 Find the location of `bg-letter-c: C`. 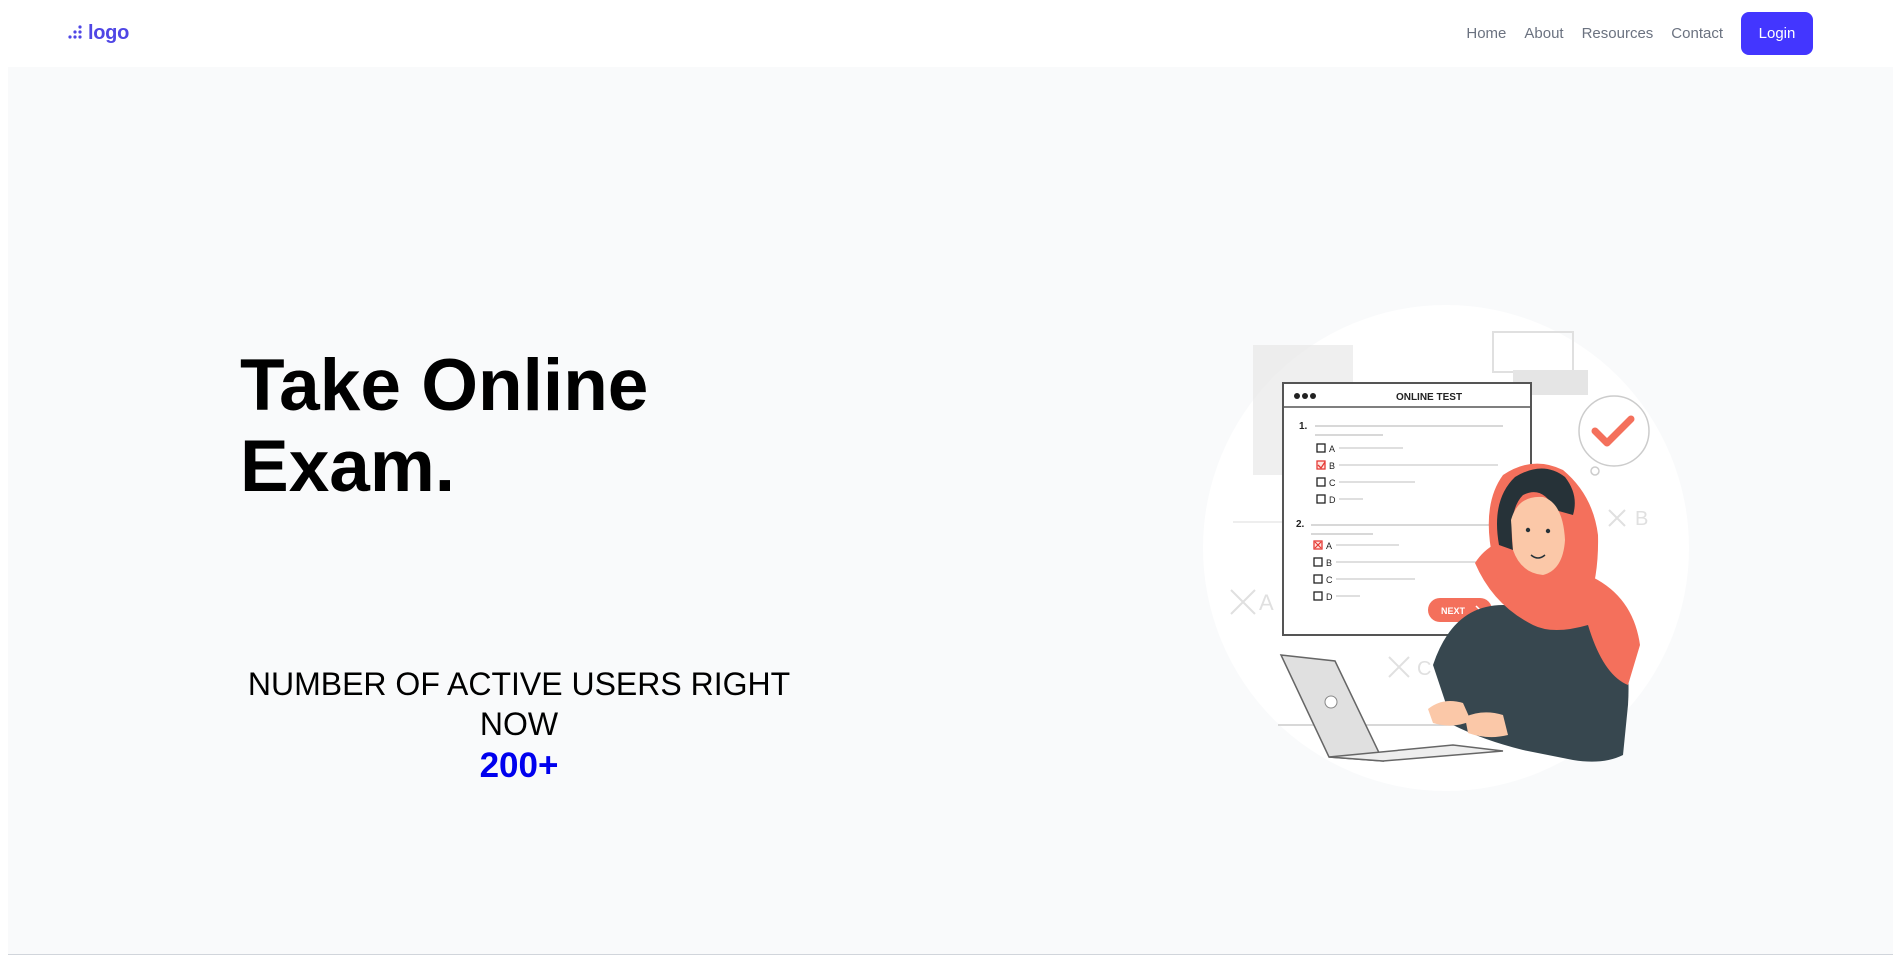

bg-letter-c: C is located at coordinates (1424, 669).